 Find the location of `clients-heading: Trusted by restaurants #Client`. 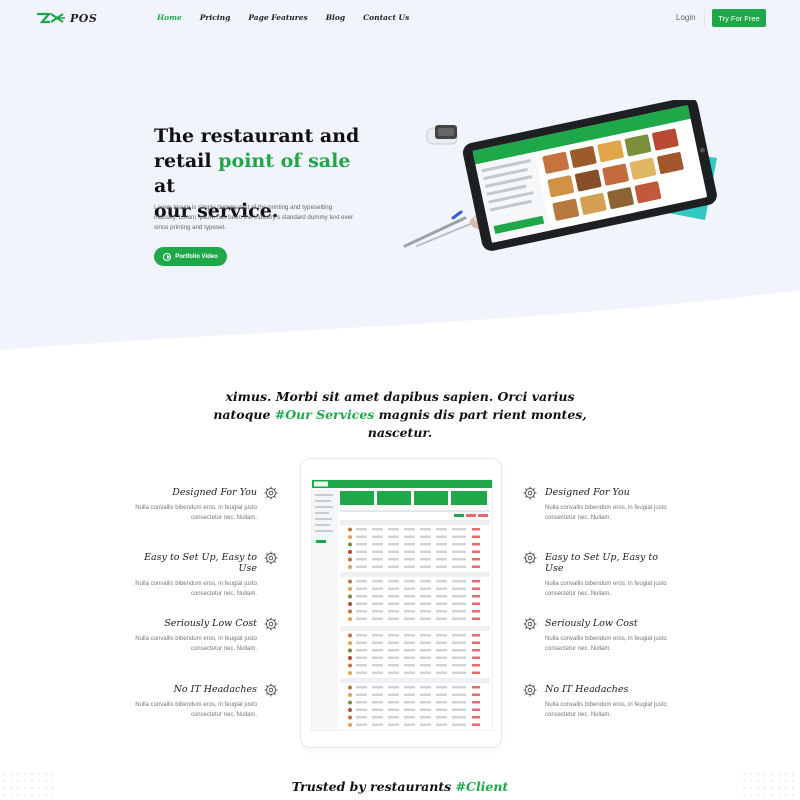

clients-heading: Trusted by restaurants #Client is located at coordinates (400, 786).